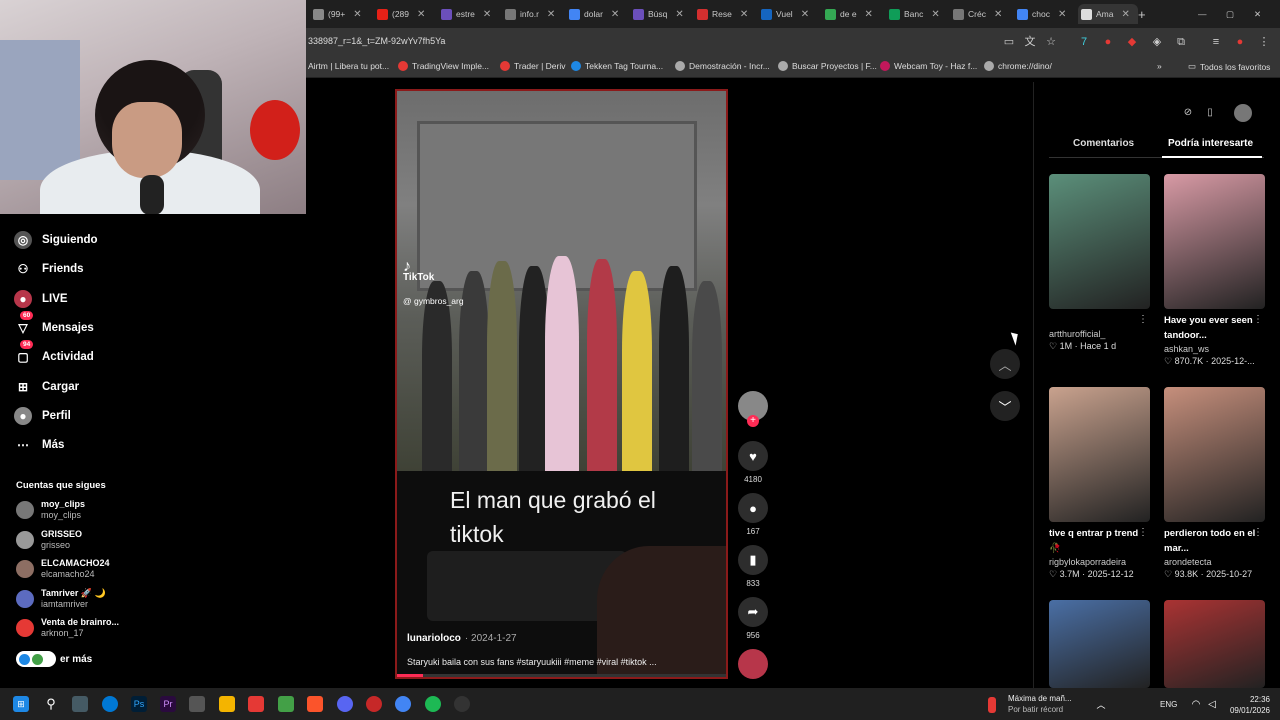  Describe the element at coordinates (724, 14) in the screenshot. I see `browser-tab: Rese ✕` at that location.